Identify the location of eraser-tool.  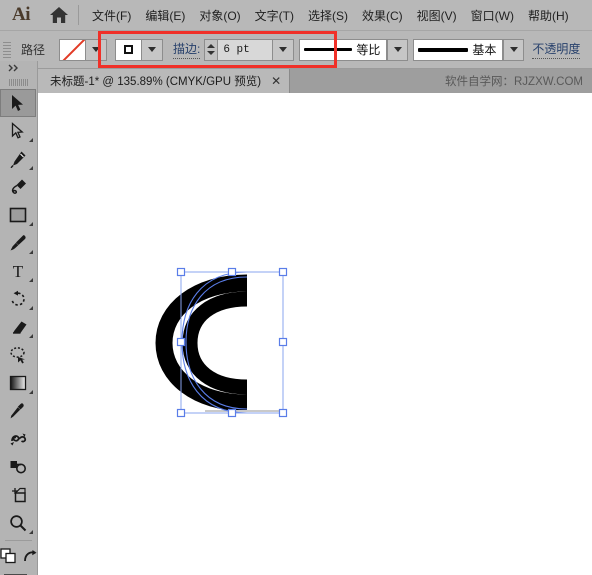
(18, 327).